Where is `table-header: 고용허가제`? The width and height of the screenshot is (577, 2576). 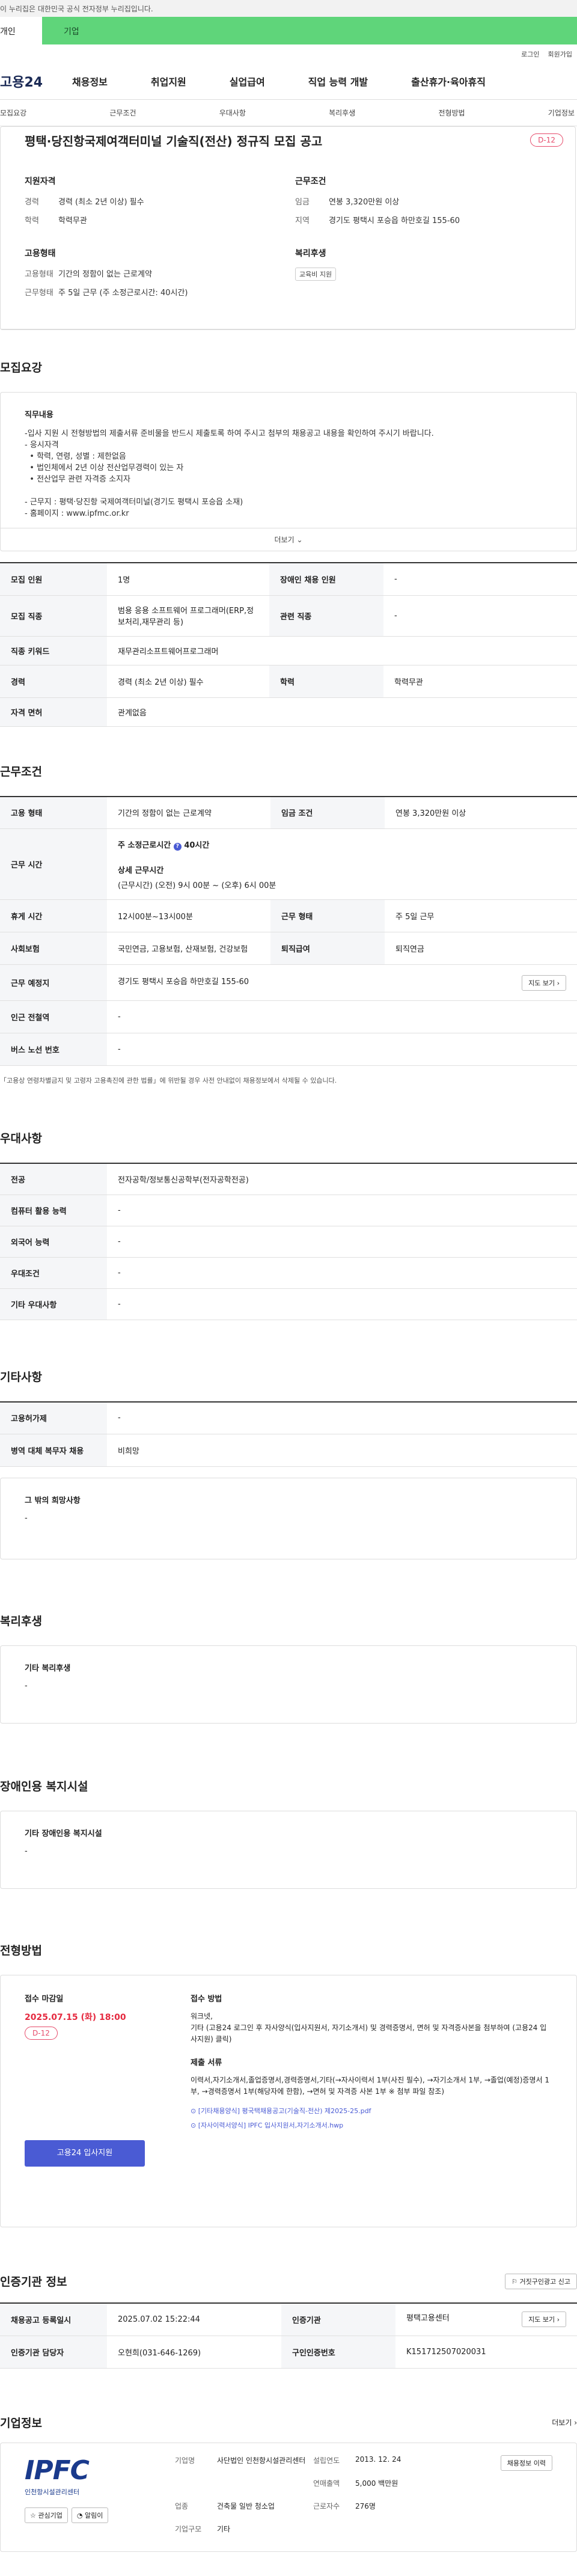
table-header: 고용허가제 is located at coordinates (54, 1417).